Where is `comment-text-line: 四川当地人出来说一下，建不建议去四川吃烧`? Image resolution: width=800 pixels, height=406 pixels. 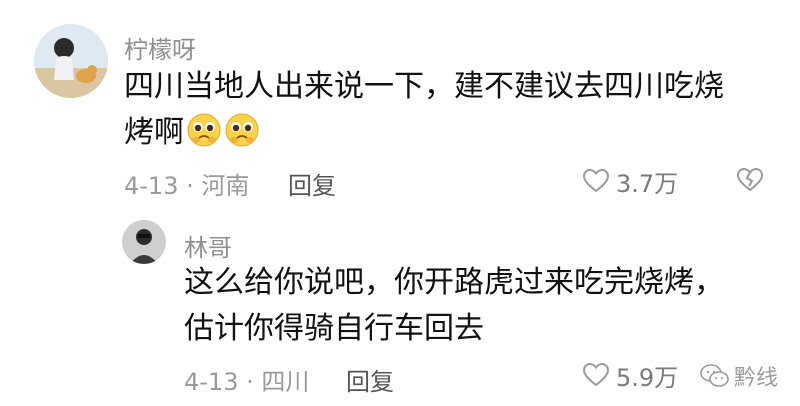
comment-text-line: 四川当地人出来说一下，建不建议去四川吃烧 is located at coordinates (424, 86).